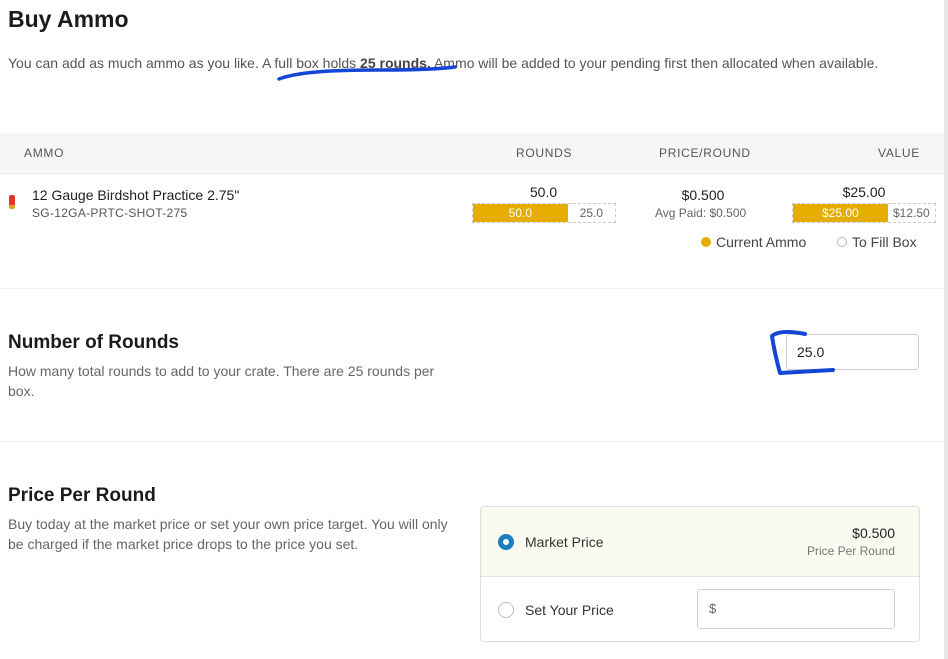  What do you see at coordinates (864, 192) in the screenshot?
I see `value-total: $25.00` at bounding box center [864, 192].